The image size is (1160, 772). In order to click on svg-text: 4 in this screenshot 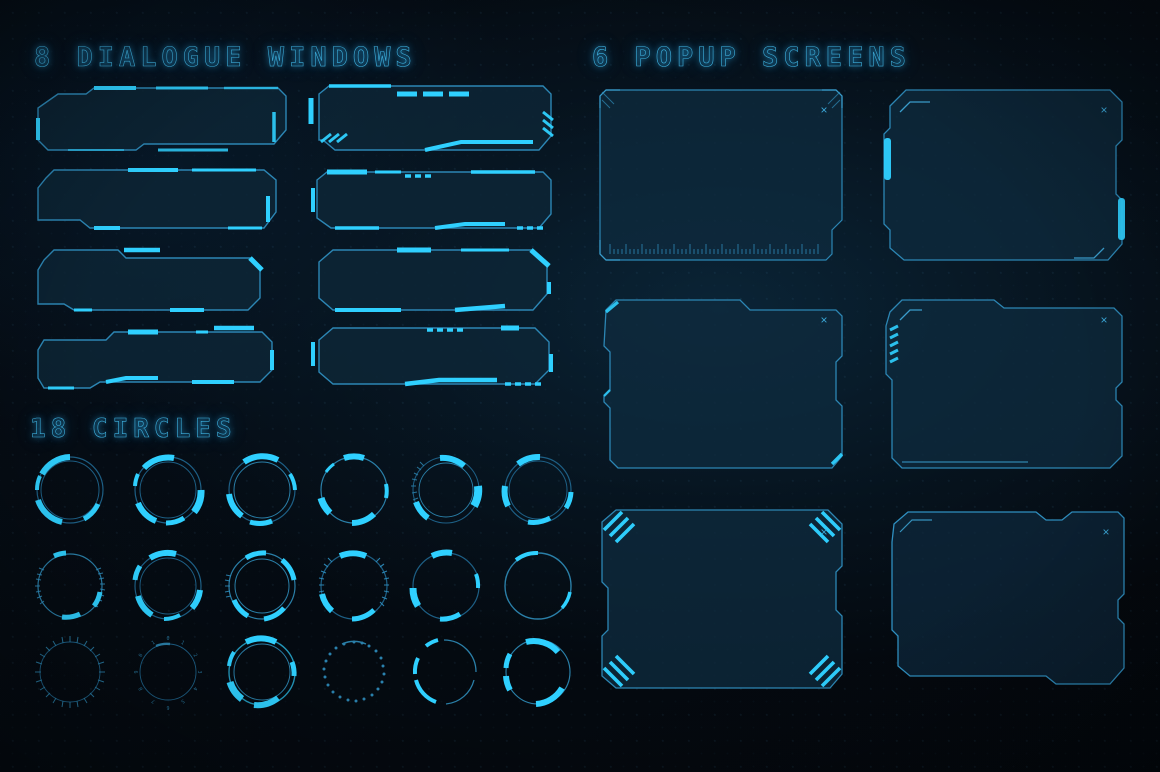, I will do `click(195, 689)`.